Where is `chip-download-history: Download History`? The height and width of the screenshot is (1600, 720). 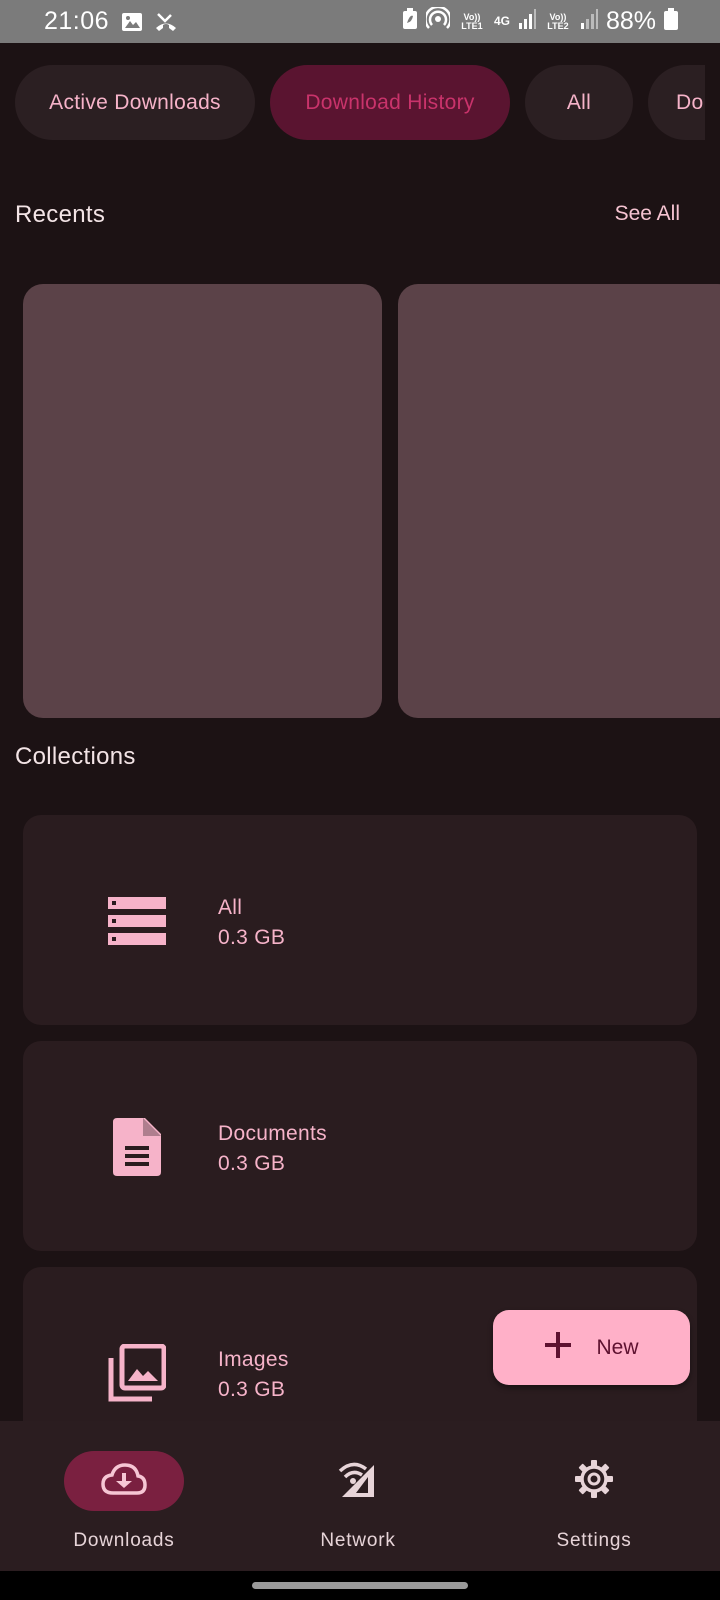 chip-download-history: Download History is located at coordinates (390, 102).